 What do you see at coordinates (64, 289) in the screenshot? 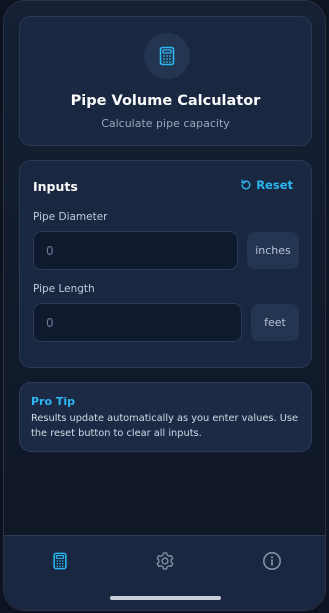
I see `pipe-length-label: Pipe Length` at bounding box center [64, 289].